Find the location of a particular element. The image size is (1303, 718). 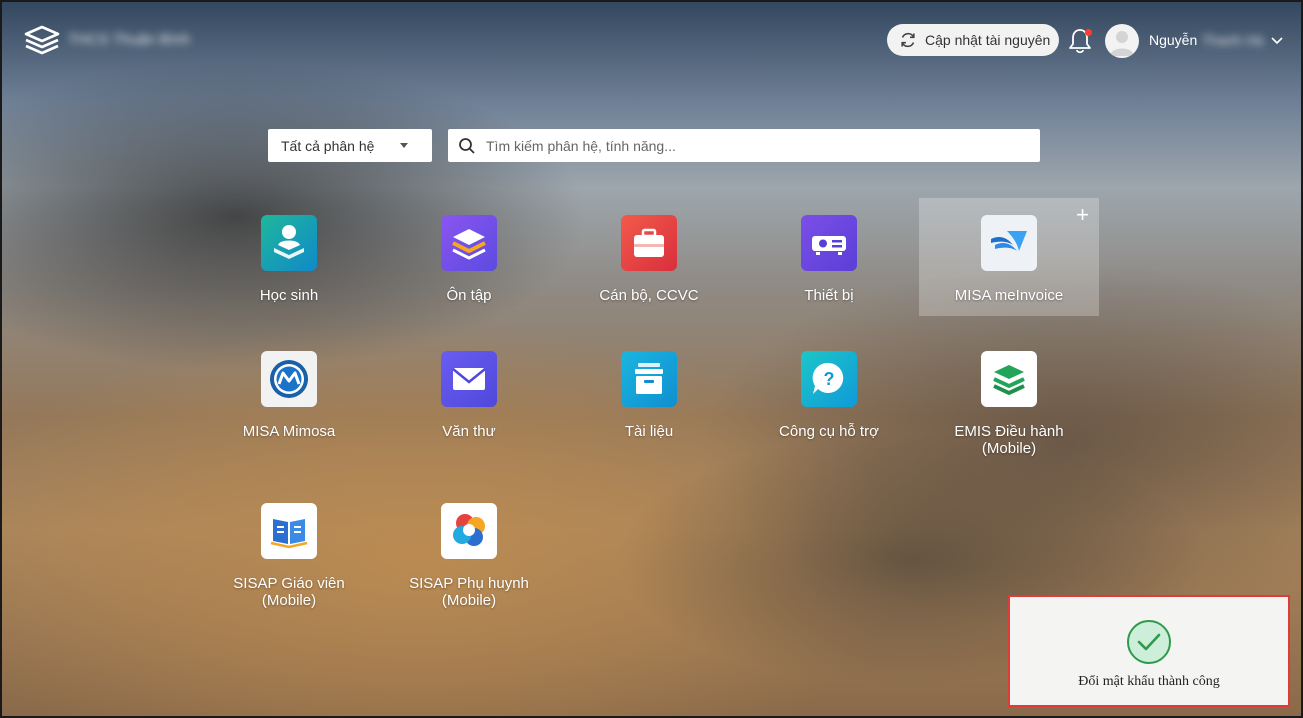

app-label: Công cụ hỗ trợ is located at coordinates (829, 431).